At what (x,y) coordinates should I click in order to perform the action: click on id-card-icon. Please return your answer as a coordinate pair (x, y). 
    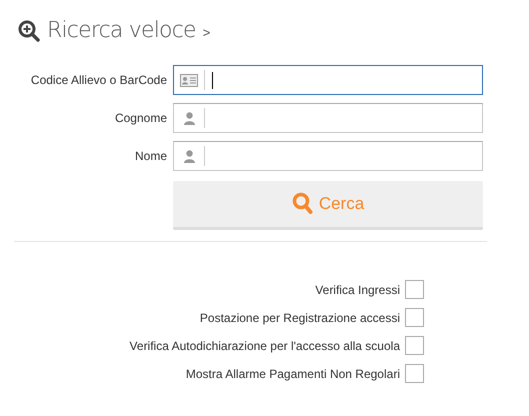
    Looking at the image, I should click on (189, 80).